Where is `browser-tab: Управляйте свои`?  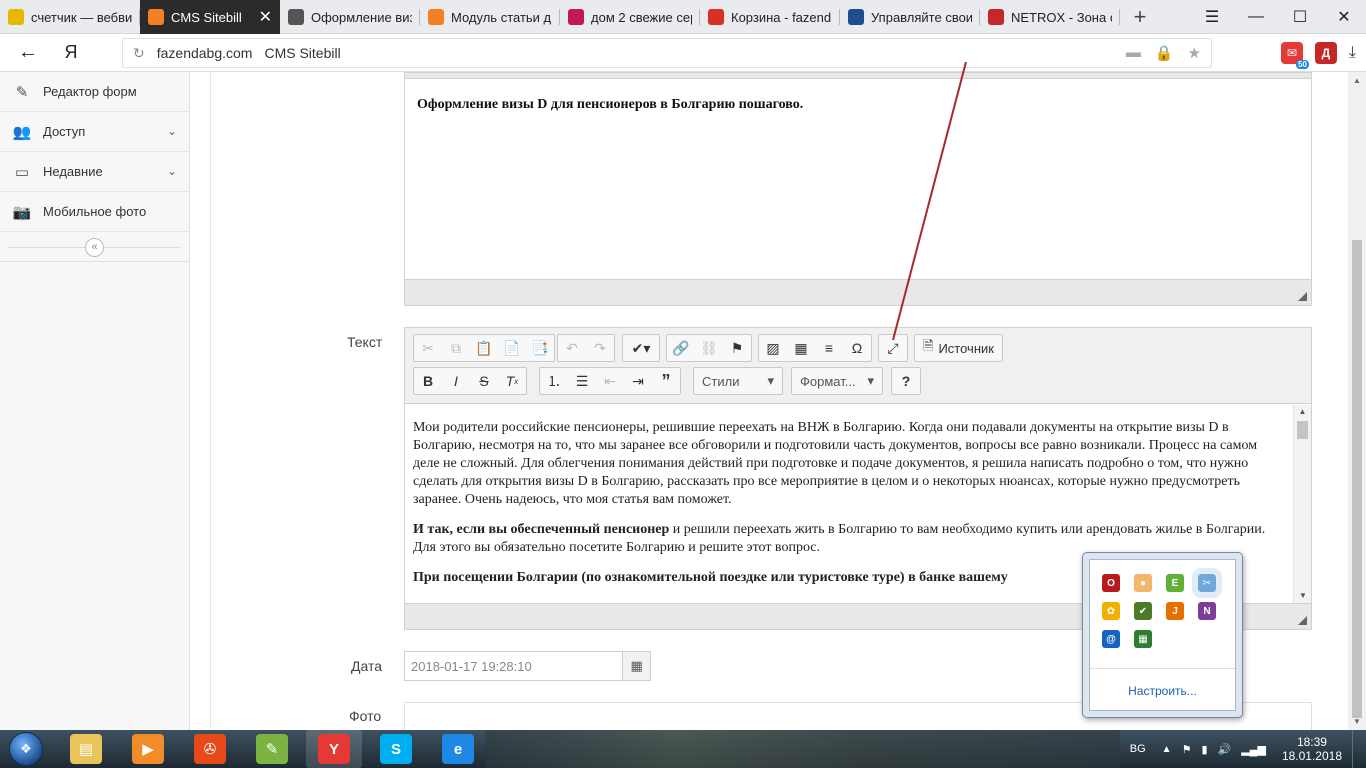 browser-tab: Управляйте свои is located at coordinates (910, 17).